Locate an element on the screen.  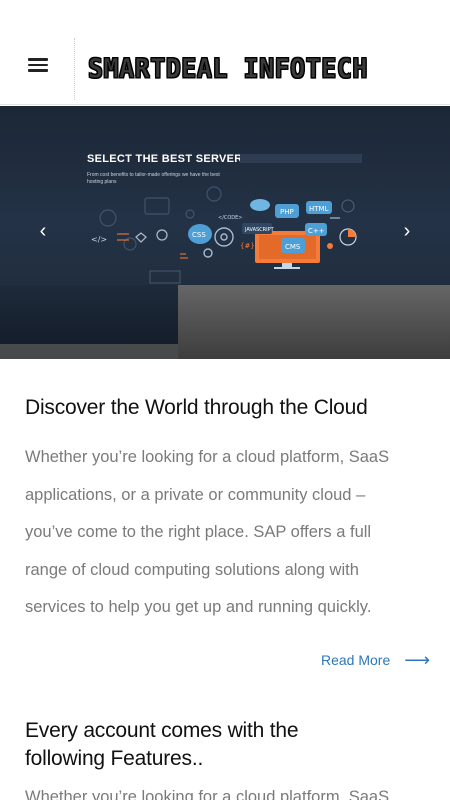
site-logo: SMARTDEAL INFOTECH is located at coordinates (228, 68).